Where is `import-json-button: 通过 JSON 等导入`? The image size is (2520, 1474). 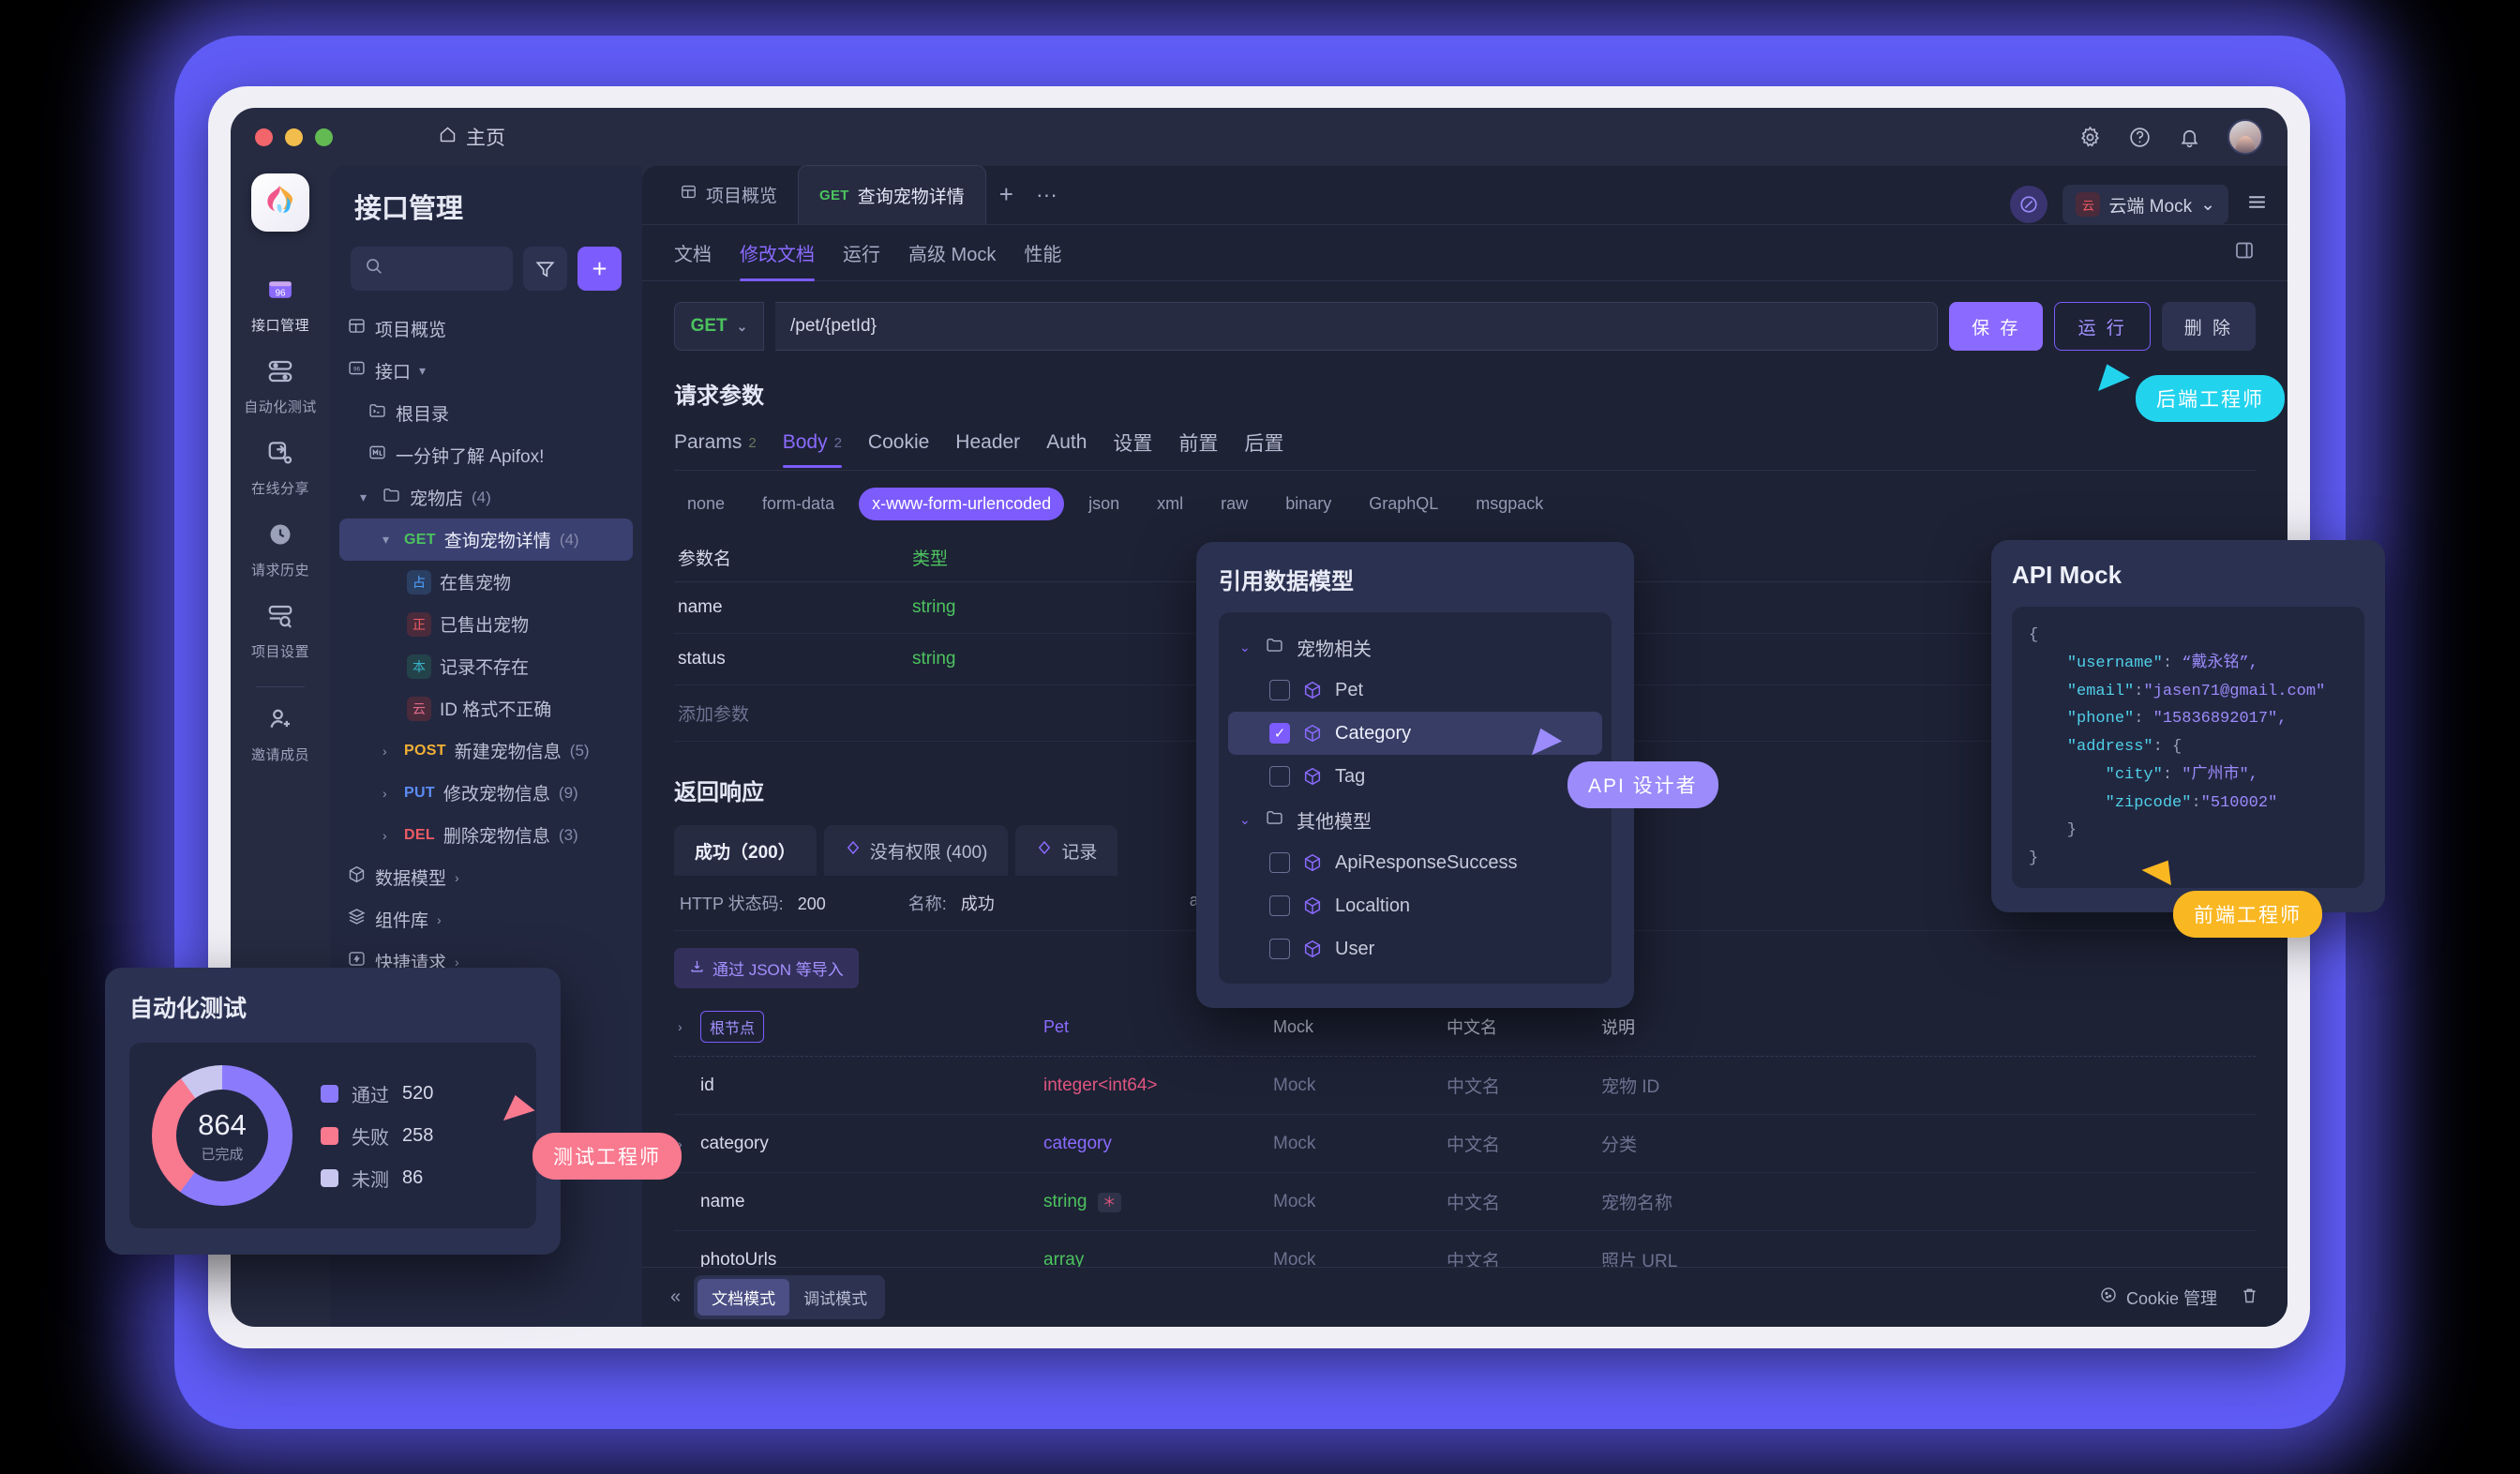
import-json-button: 通过 JSON 等导入 is located at coordinates (766, 968).